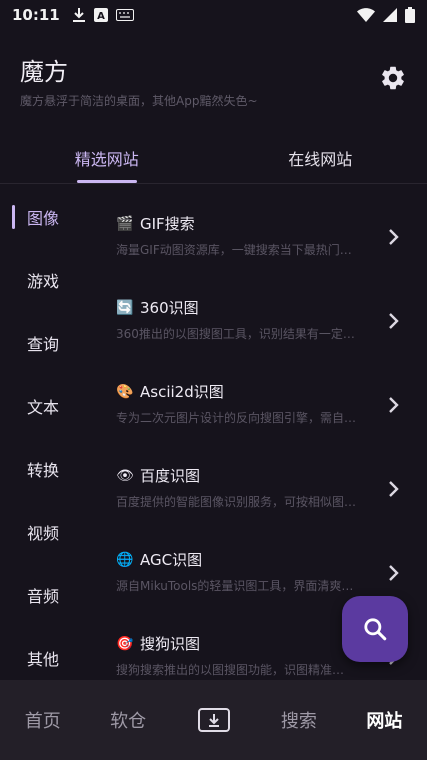 This screenshot has width=427, height=760. What do you see at coordinates (182, 392) in the screenshot?
I see `site-title: Ascii2d识图` at bounding box center [182, 392].